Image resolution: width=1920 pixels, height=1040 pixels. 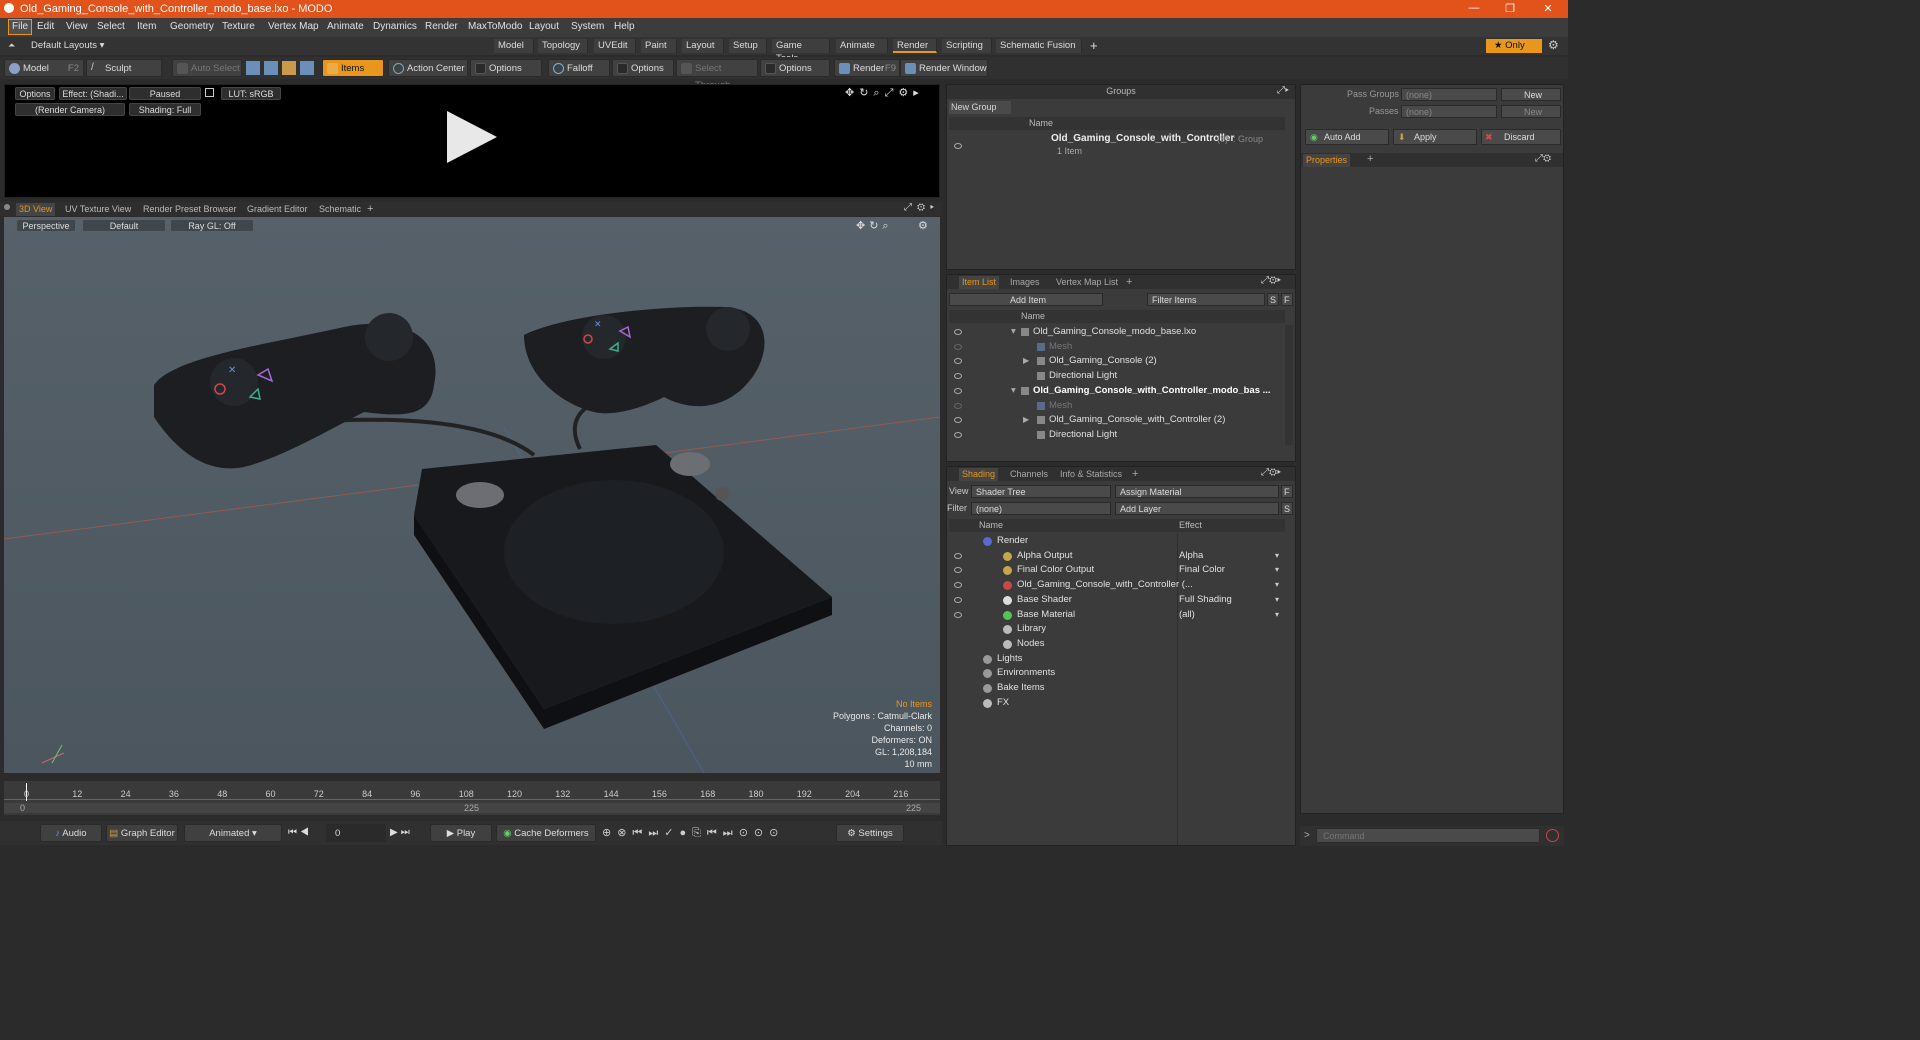 What do you see at coordinates (428, 68) in the screenshot?
I see `action-center-button: Action Center` at bounding box center [428, 68].